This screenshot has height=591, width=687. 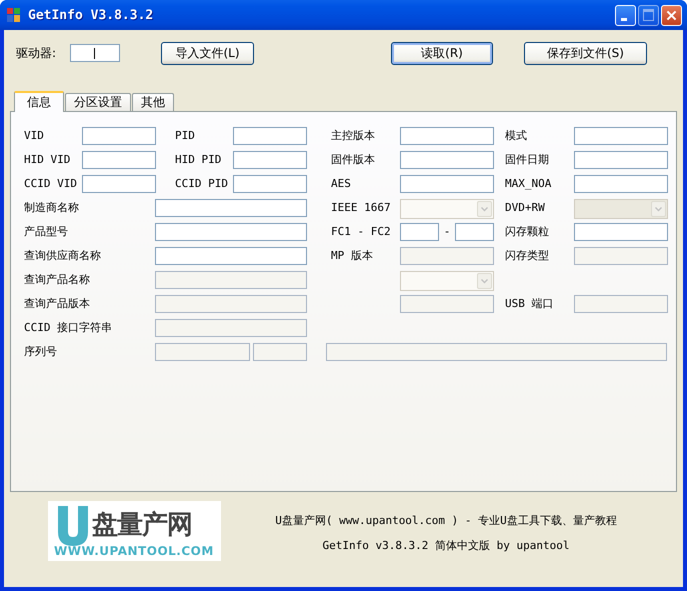 What do you see at coordinates (527, 232) in the screenshot?
I see `field-label: 闪存颗粒` at bounding box center [527, 232].